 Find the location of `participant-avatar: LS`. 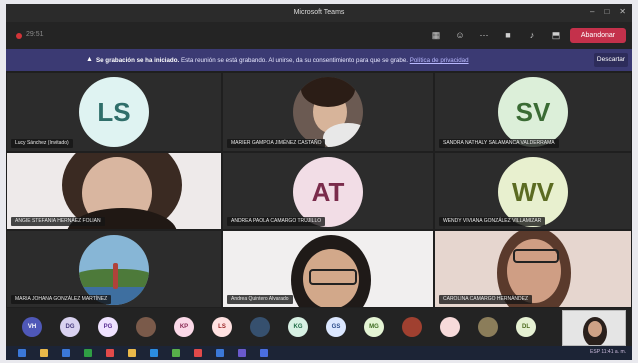

participant-avatar: LS is located at coordinates (114, 112).